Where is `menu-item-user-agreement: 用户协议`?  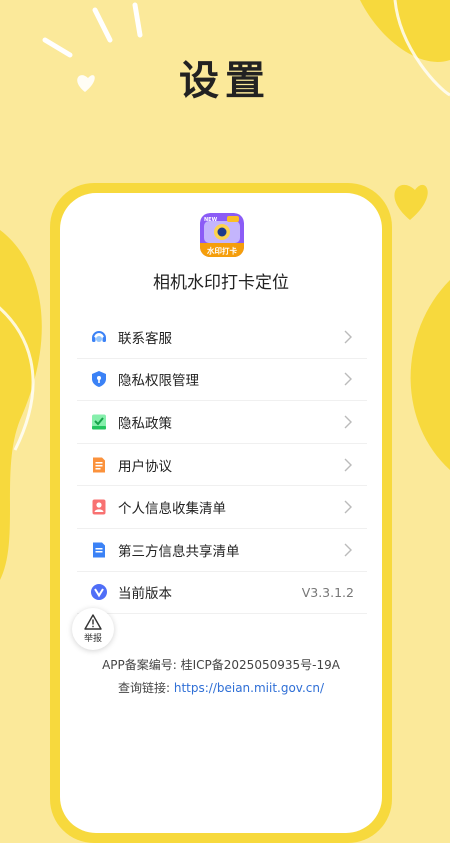
menu-item-user-agreement: 用户协议 is located at coordinates (222, 465).